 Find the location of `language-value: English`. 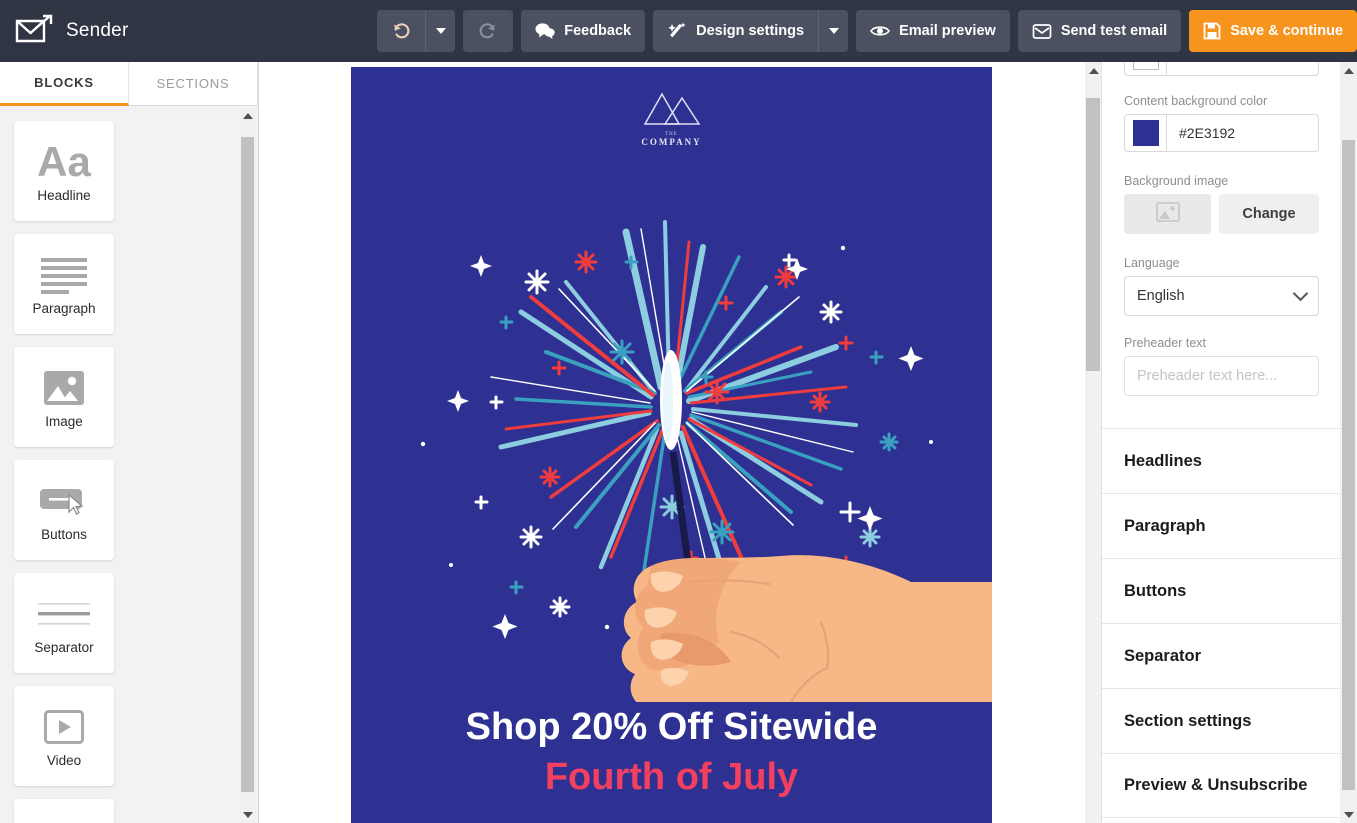

language-value: English is located at coordinates (1161, 296).